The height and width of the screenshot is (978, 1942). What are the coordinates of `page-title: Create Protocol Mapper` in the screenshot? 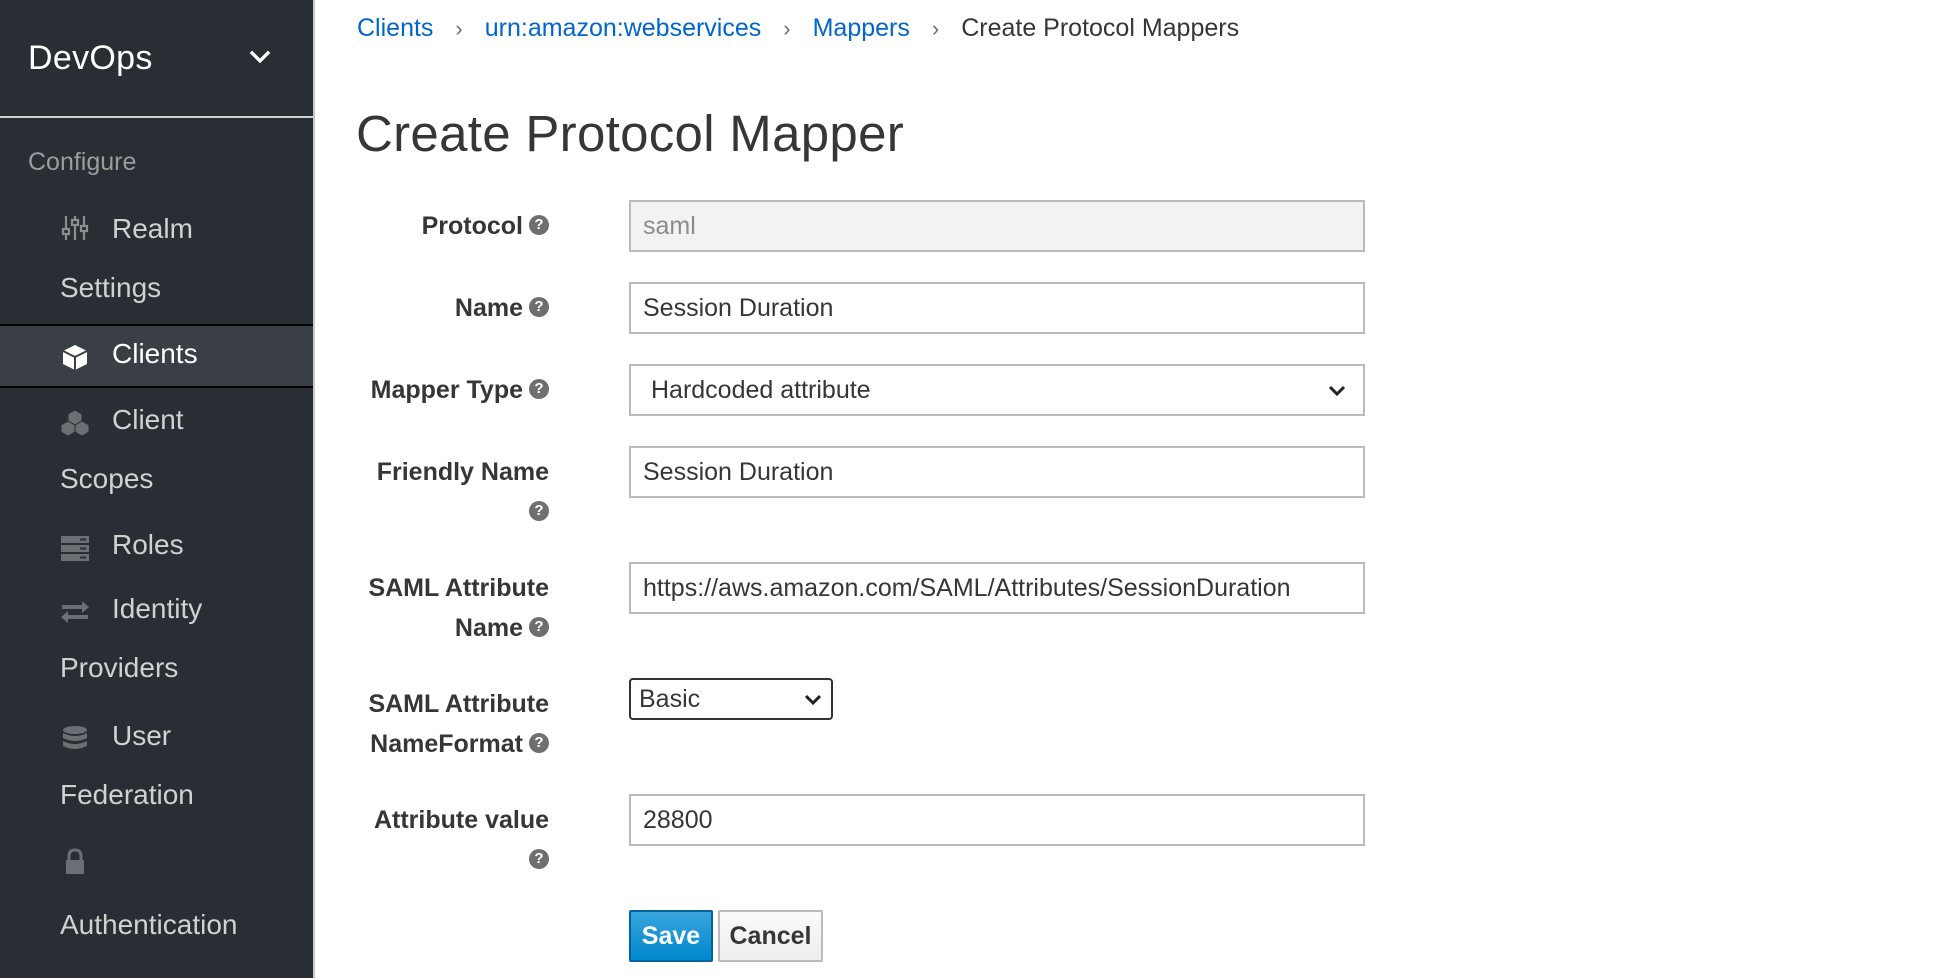 It's located at (630, 133).